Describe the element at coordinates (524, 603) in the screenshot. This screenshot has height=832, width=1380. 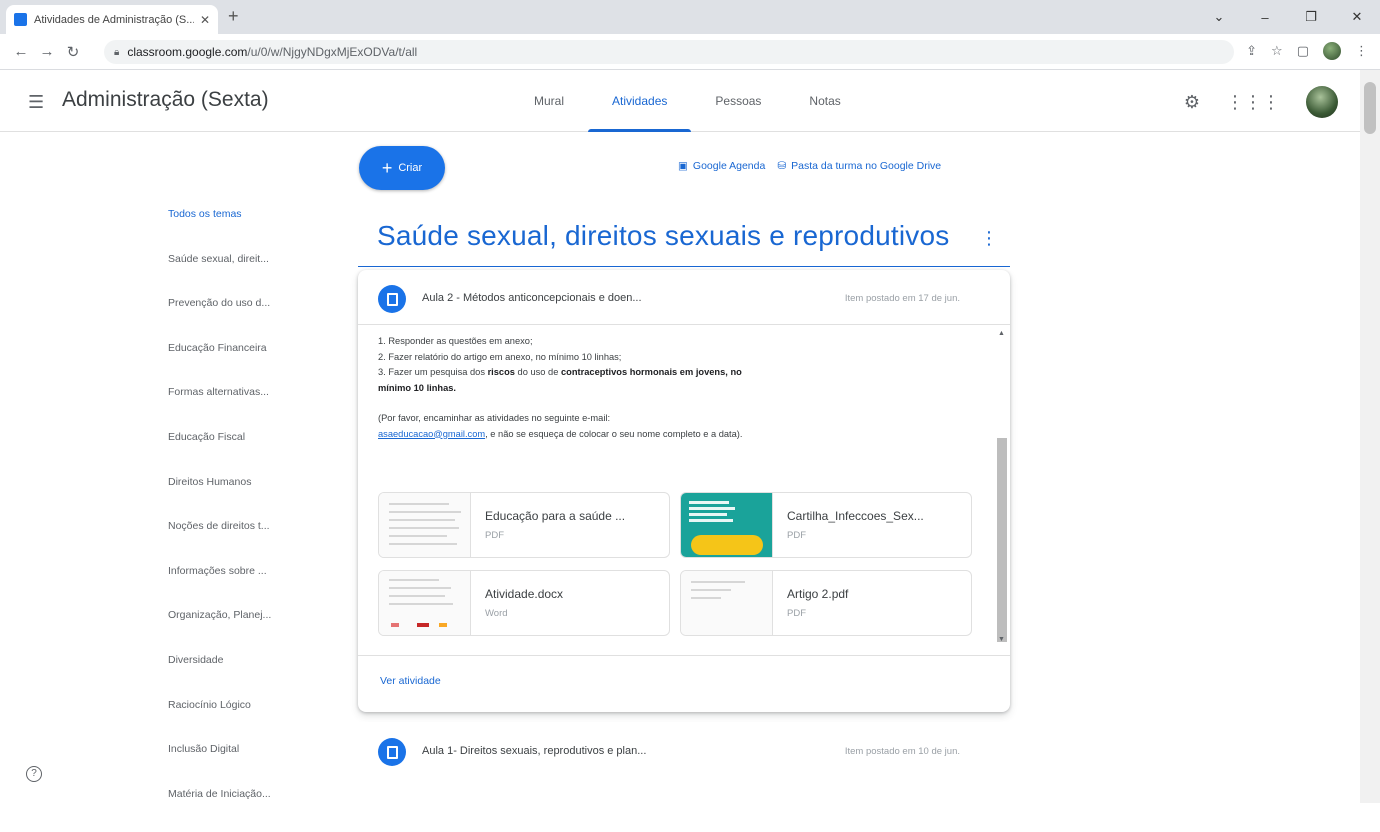
I see `attachment-card: Atividade.docx Word` at that location.